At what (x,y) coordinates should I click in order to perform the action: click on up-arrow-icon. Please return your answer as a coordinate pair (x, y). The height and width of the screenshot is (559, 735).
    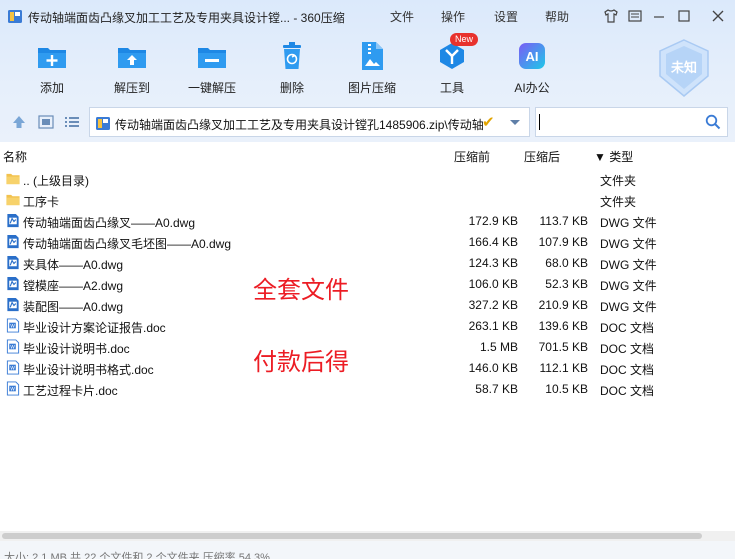
    Looking at the image, I should click on (19, 122).